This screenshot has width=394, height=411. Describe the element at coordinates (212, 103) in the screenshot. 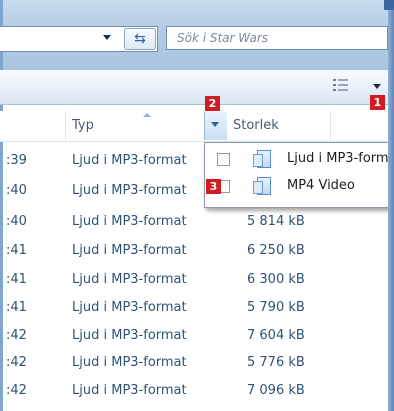

I see `callout-badge-2: 2` at that location.